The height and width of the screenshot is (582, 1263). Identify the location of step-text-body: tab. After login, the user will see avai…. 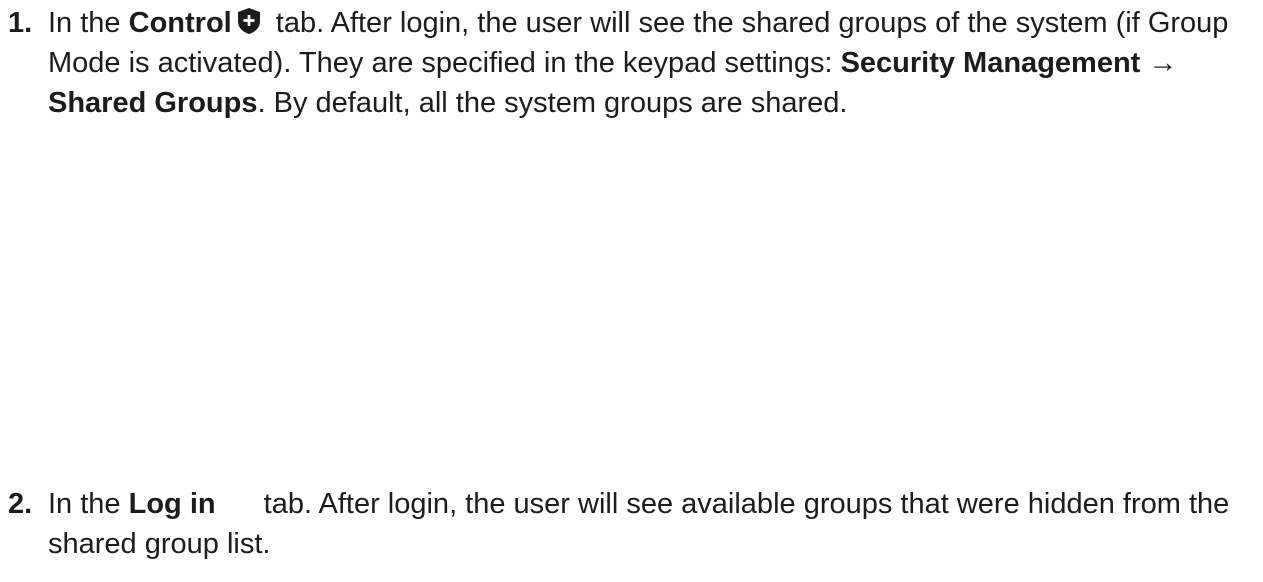
(639, 524).